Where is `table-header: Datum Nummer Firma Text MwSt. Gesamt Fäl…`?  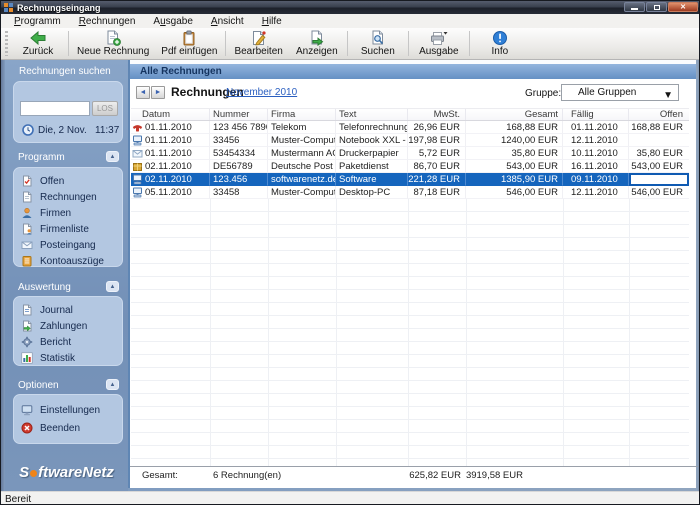
table-header: Datum Nummer Firma Text MwSt. Gesamt Fäl… is located at coordinates (410, 114).